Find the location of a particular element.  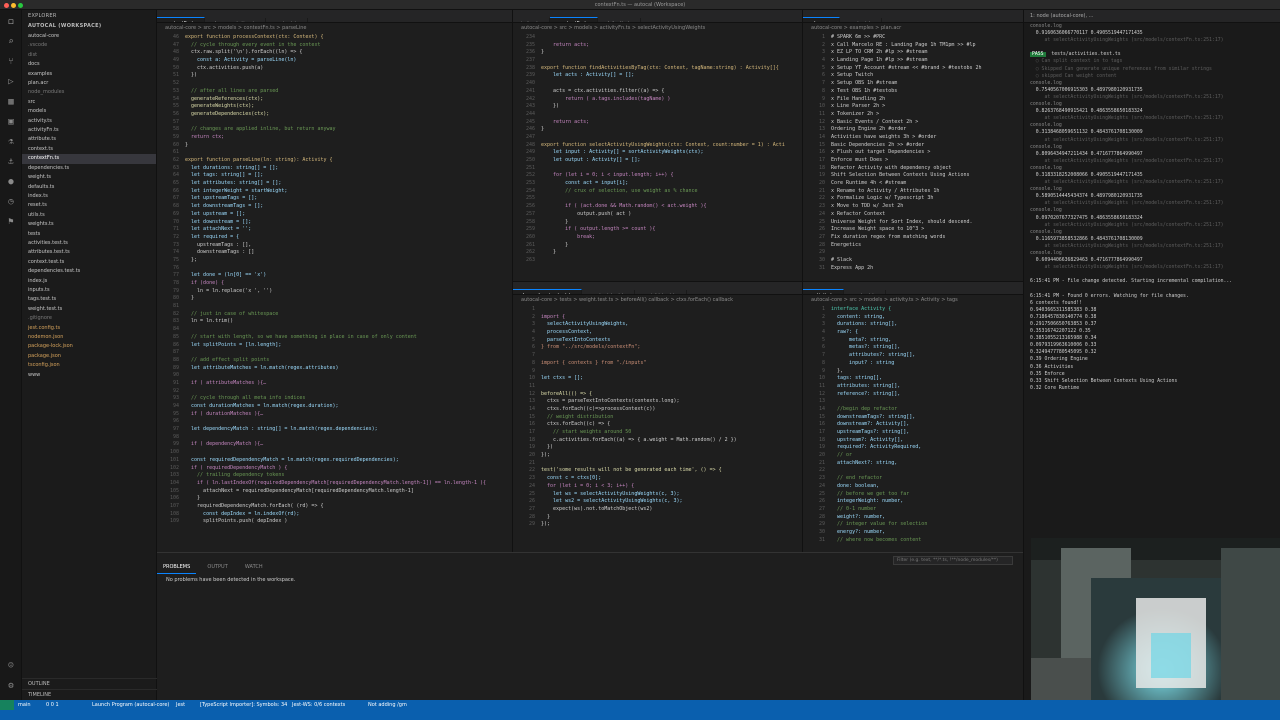

branch-label: main is located at coordinates (24, 705).